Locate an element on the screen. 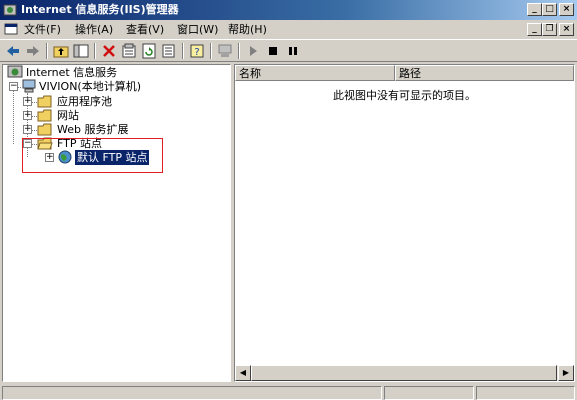 This screenshot has width=577, height=400. stop-icon is located at coordinates (273, 51).